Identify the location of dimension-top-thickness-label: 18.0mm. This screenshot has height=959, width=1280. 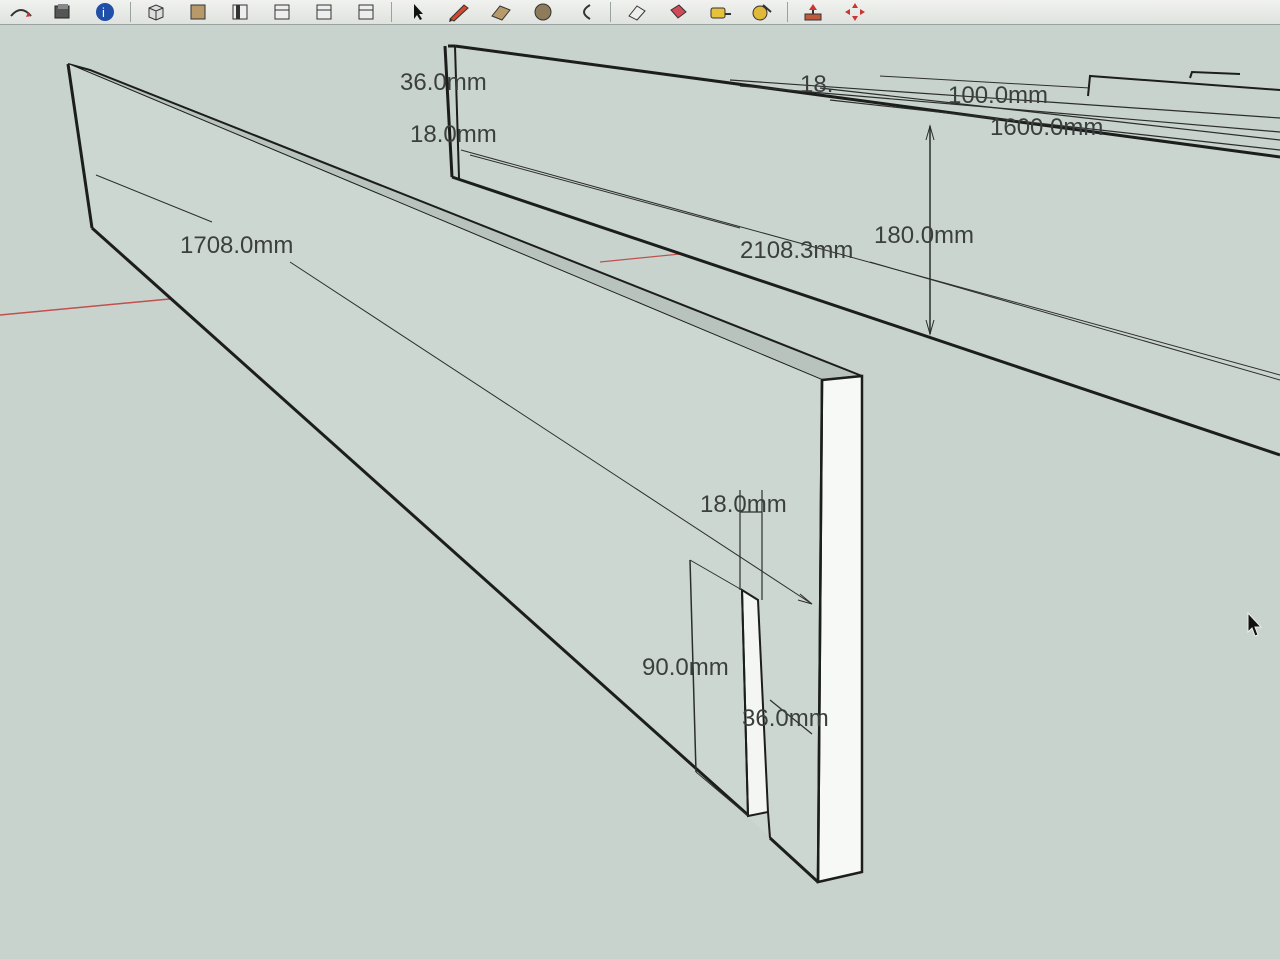
(453, 134).